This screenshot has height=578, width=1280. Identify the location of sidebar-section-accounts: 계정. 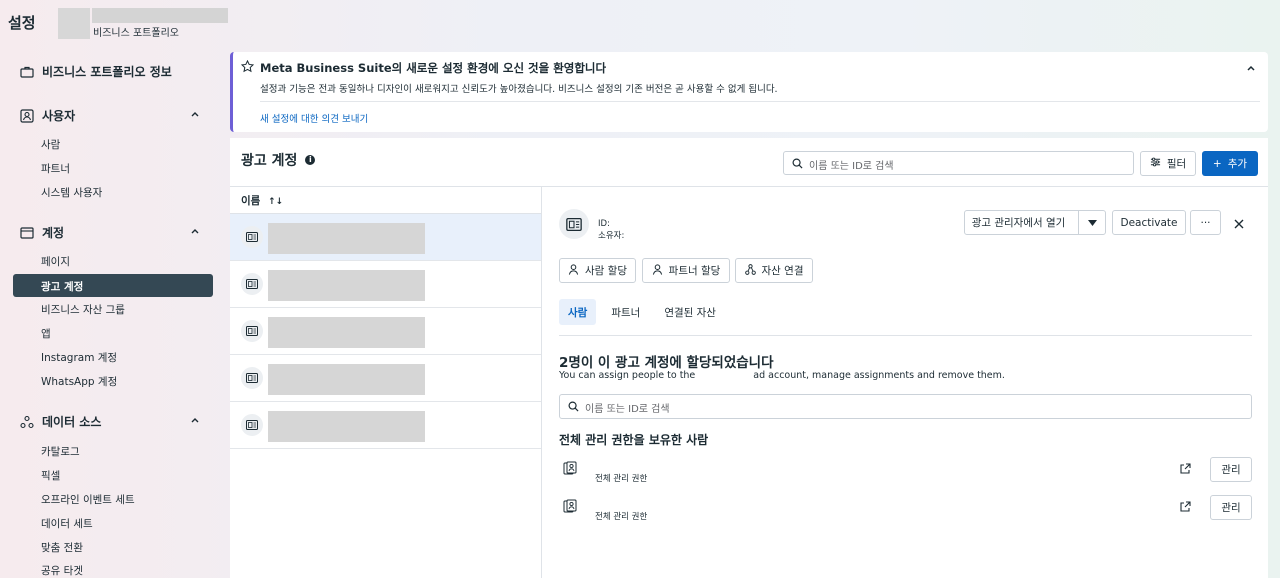
(110, 232).